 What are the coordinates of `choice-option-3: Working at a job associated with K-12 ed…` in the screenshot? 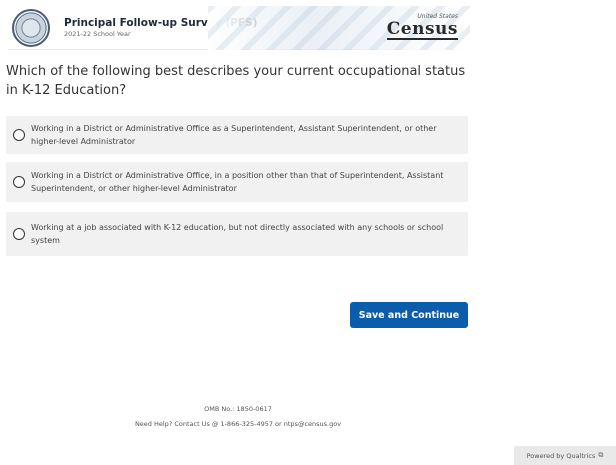 It's located at (237, 234).